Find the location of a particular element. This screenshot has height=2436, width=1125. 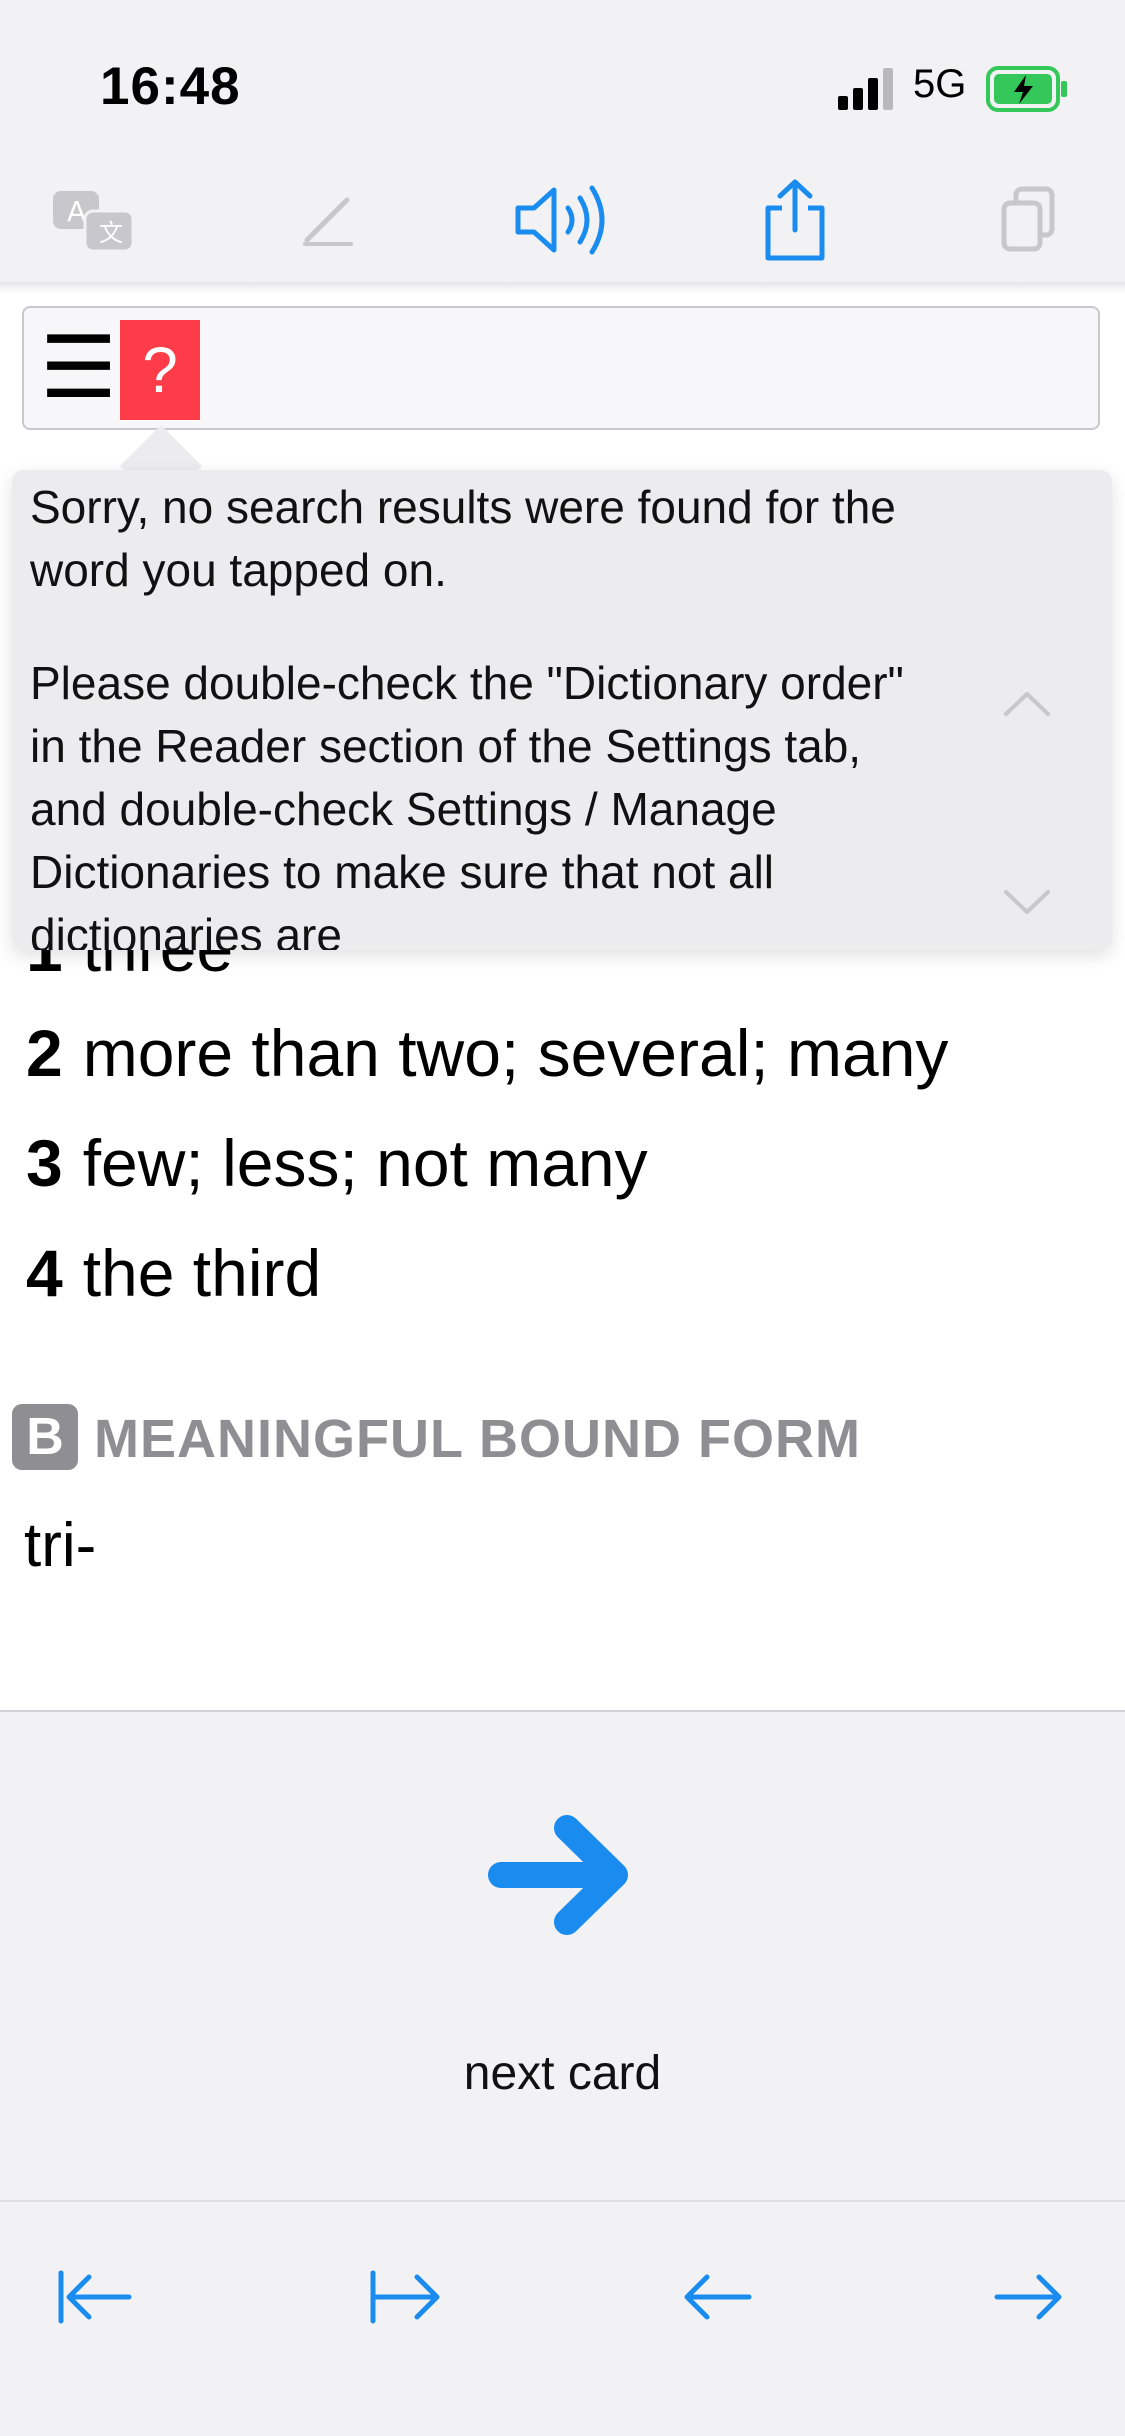

translate-button: A 文 is located at coordinates (94, 220).